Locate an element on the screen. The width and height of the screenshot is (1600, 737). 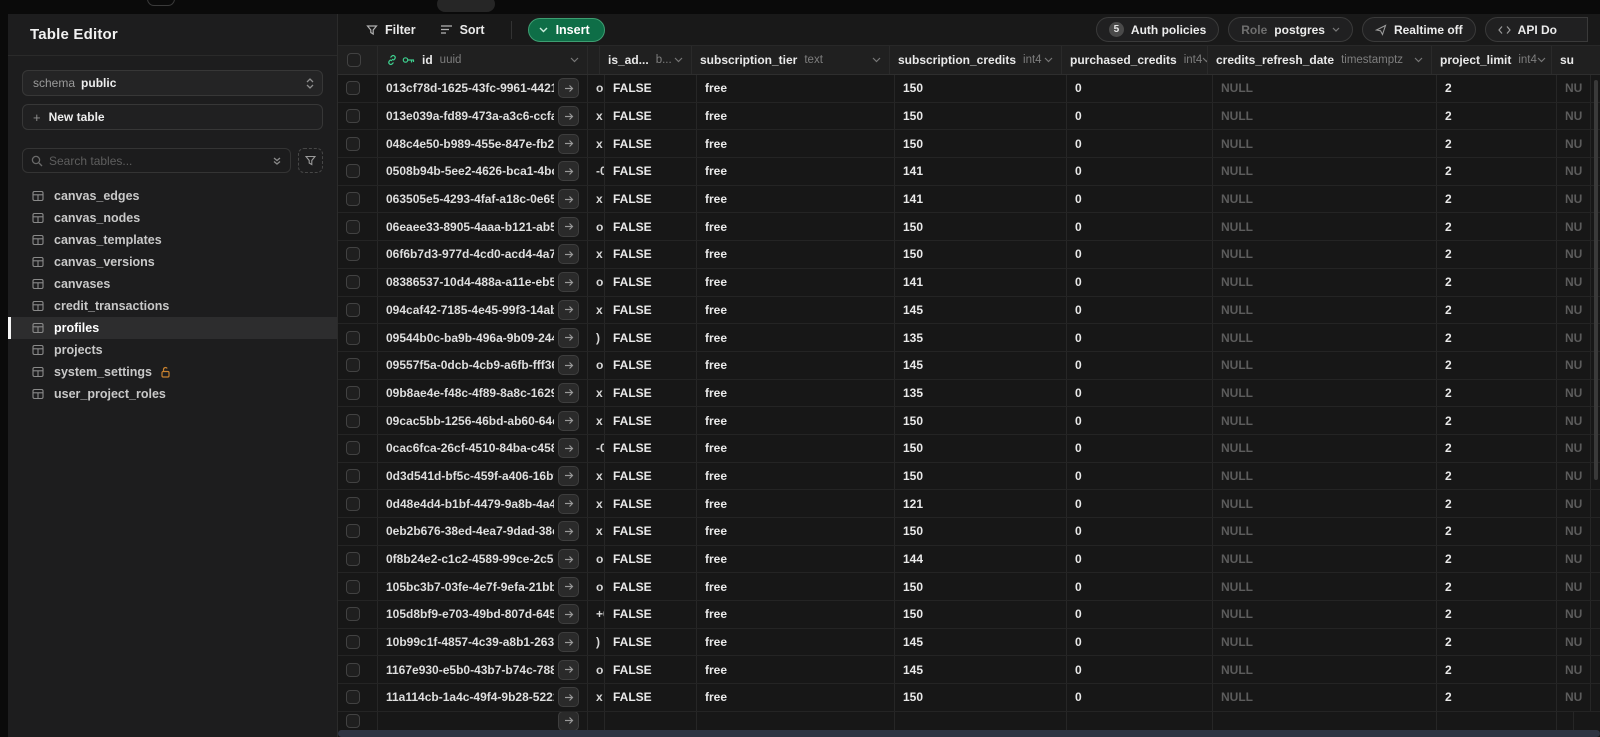
cell-subscription-tier is located at coordinates (796, 720).